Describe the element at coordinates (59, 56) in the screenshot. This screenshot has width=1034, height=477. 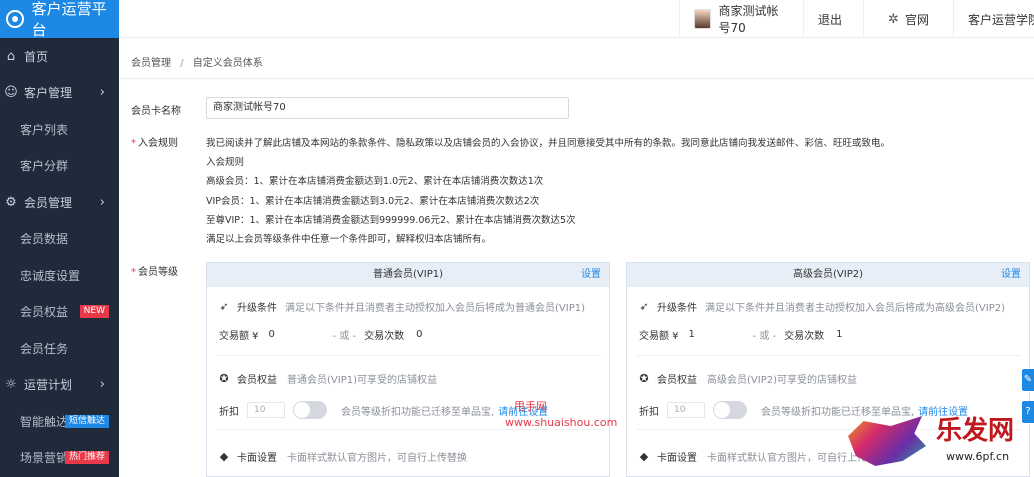
I see `sidebar-item-home: ⌂ 首页` at that location.